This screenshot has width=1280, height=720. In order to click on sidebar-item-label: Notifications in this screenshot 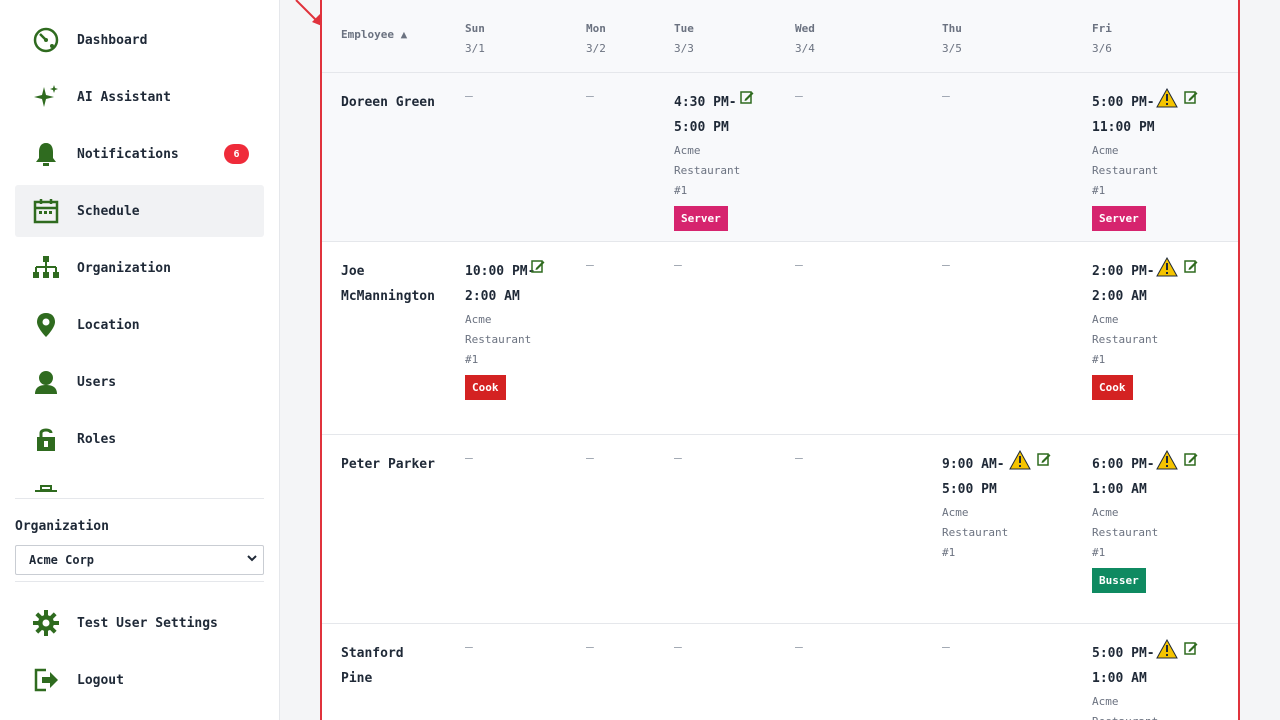, I will do `click(128, 154)`.